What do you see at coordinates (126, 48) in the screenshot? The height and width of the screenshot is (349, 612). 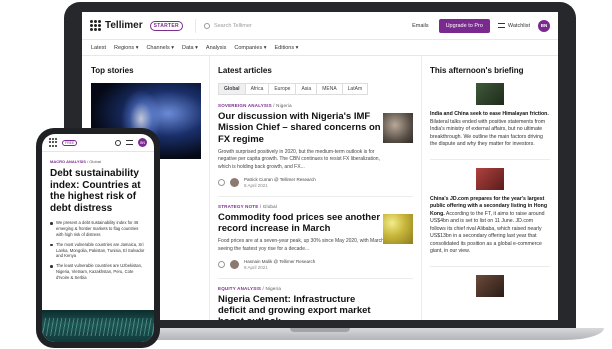 I see `nav-regions: Regions ▾` at bounding box center [126, 48].